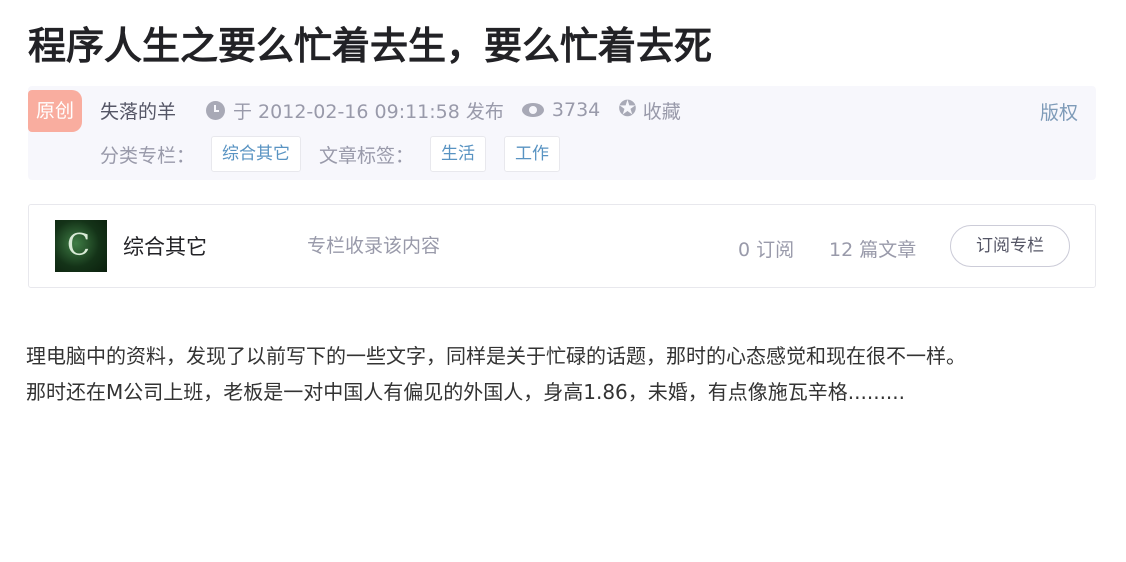  What do you see at coordinates (216, 110) in the screenshot?
I see `clock-icon` at bounding box center [216, 110].